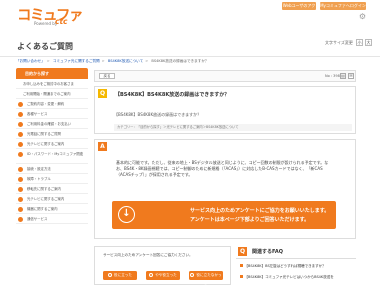 This screenshot has width=380, height=285. I want to click on page-title: よくあるご質問, so click(45, 46).